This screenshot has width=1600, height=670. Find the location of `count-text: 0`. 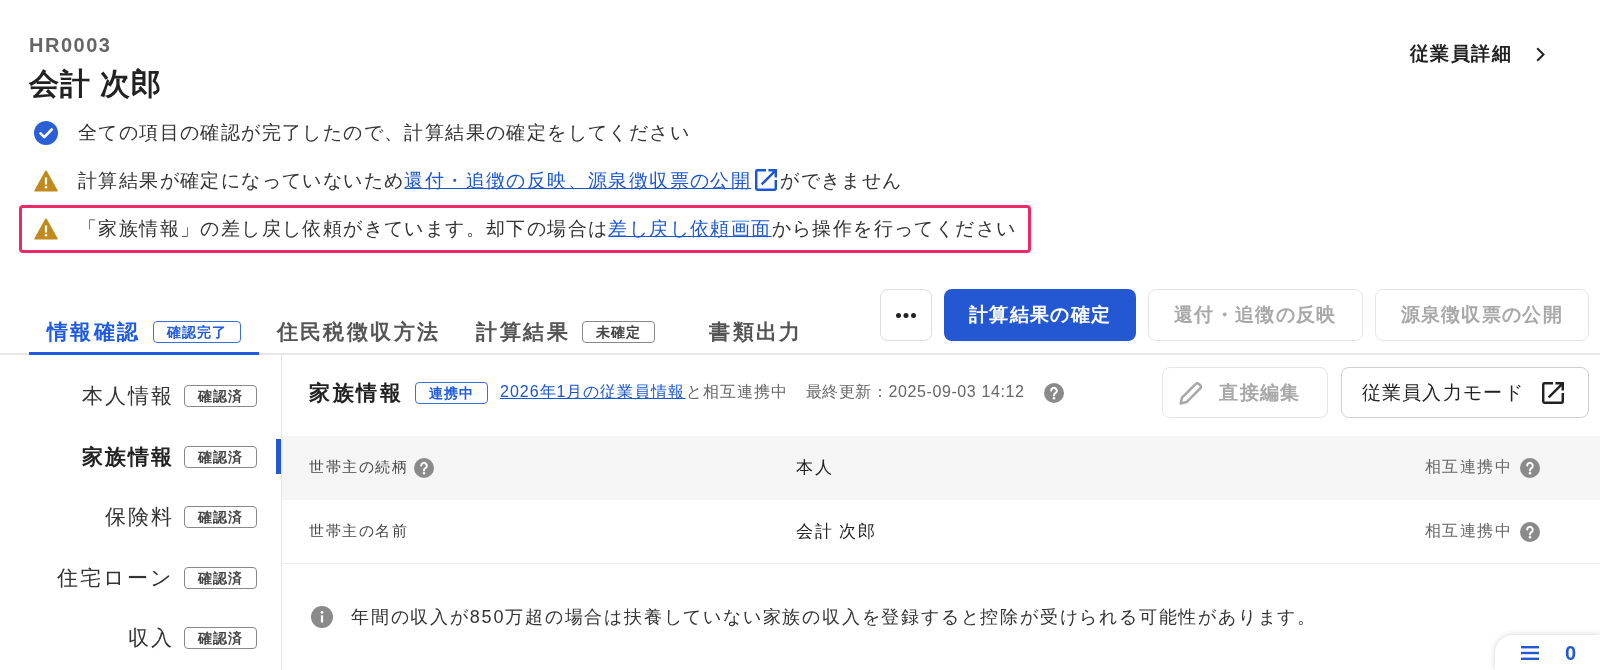

count-text: 0 is located at coordinates (1570, 653).